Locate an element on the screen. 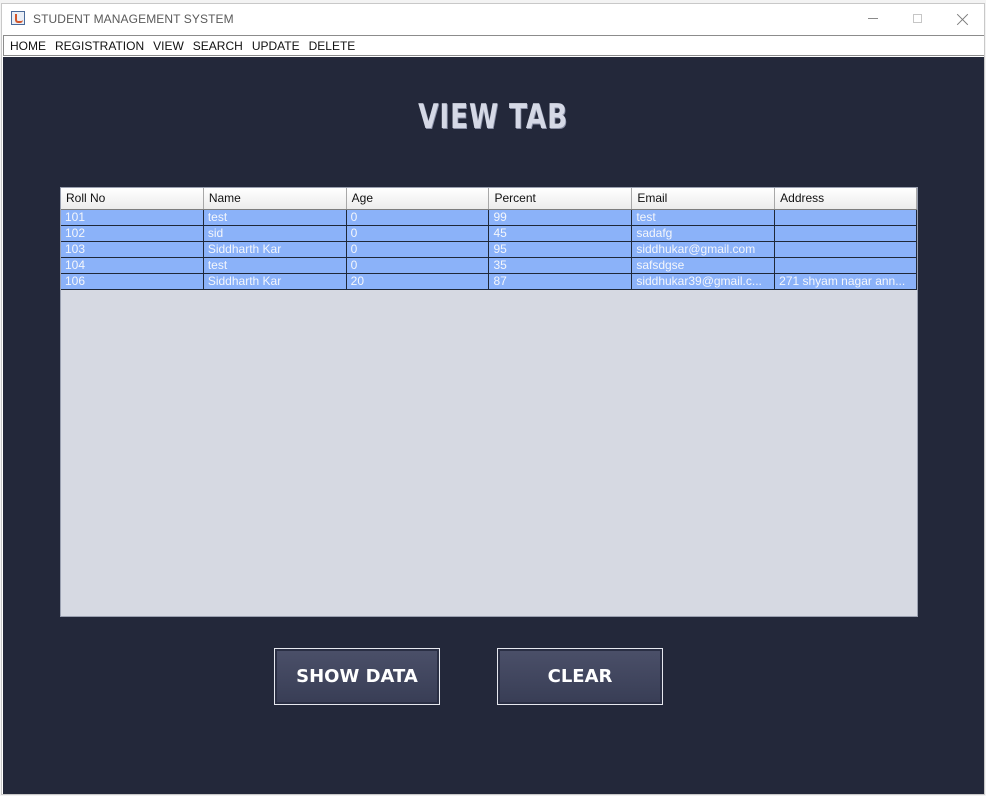  java-app-icon is located at coordinates (18, 18).